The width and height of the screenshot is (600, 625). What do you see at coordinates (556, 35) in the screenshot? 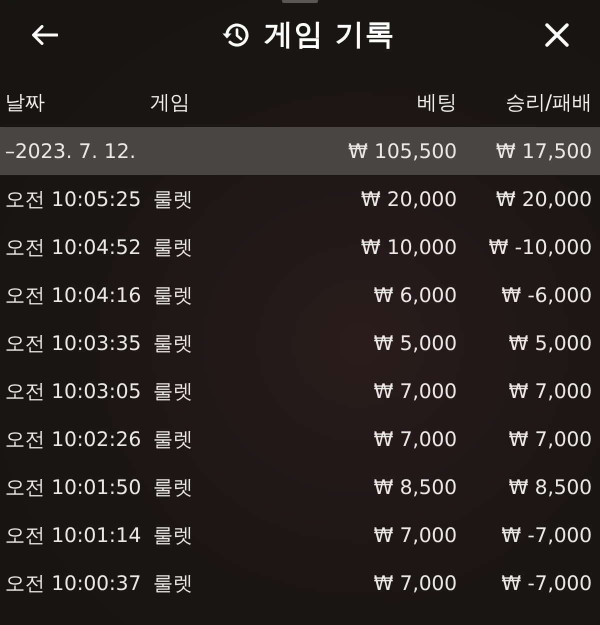
I see `close-icon` at bounding box center [556, 35].